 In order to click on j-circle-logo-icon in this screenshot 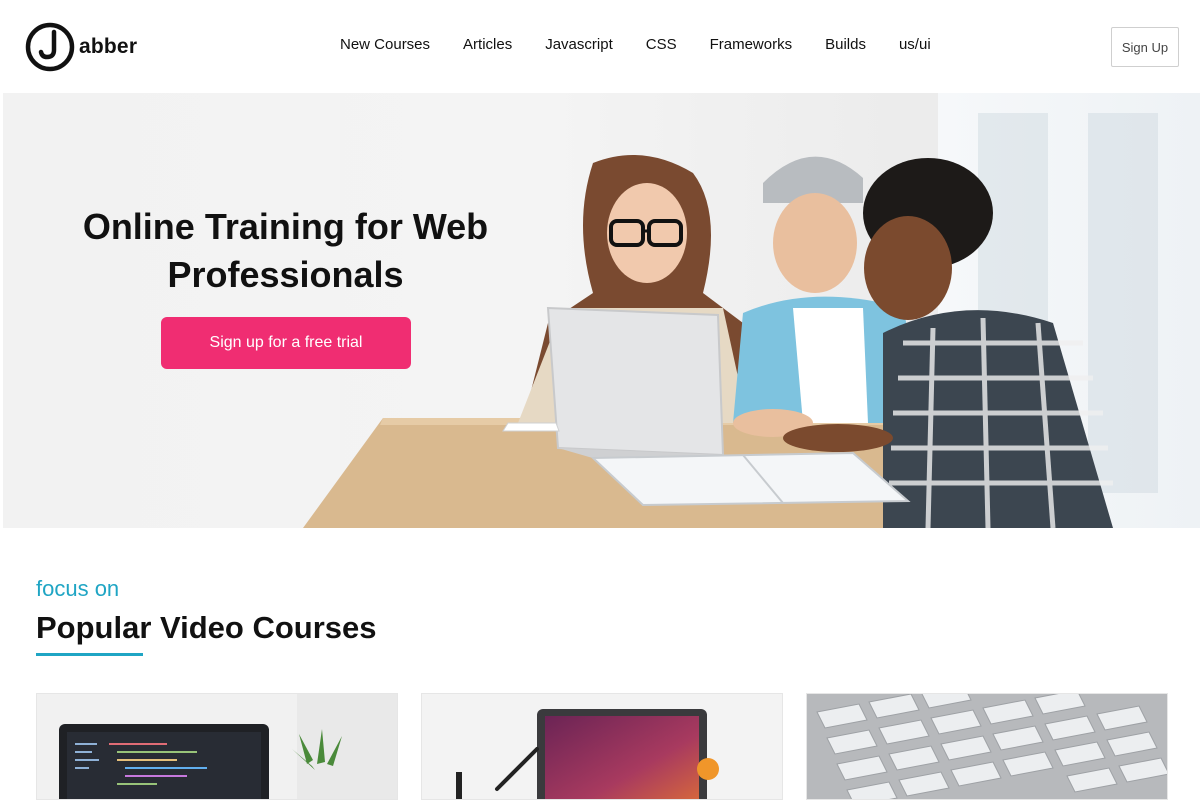, I will do `click(50, 47)`.